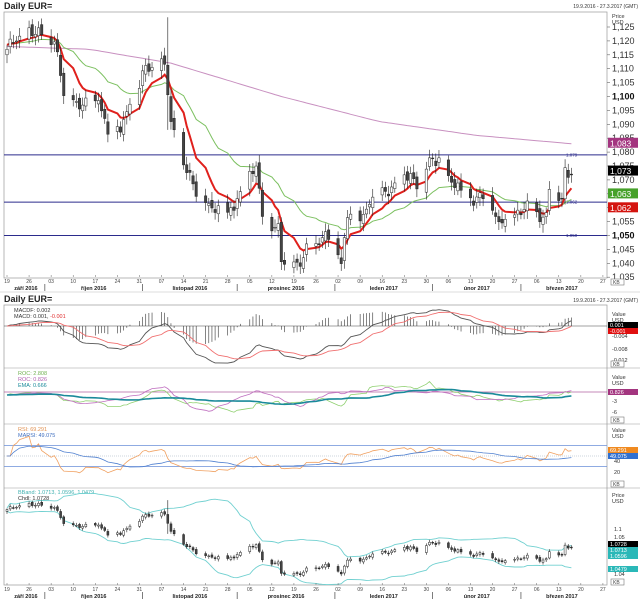  I want to click on bband-upper-line, so click(289, 525).